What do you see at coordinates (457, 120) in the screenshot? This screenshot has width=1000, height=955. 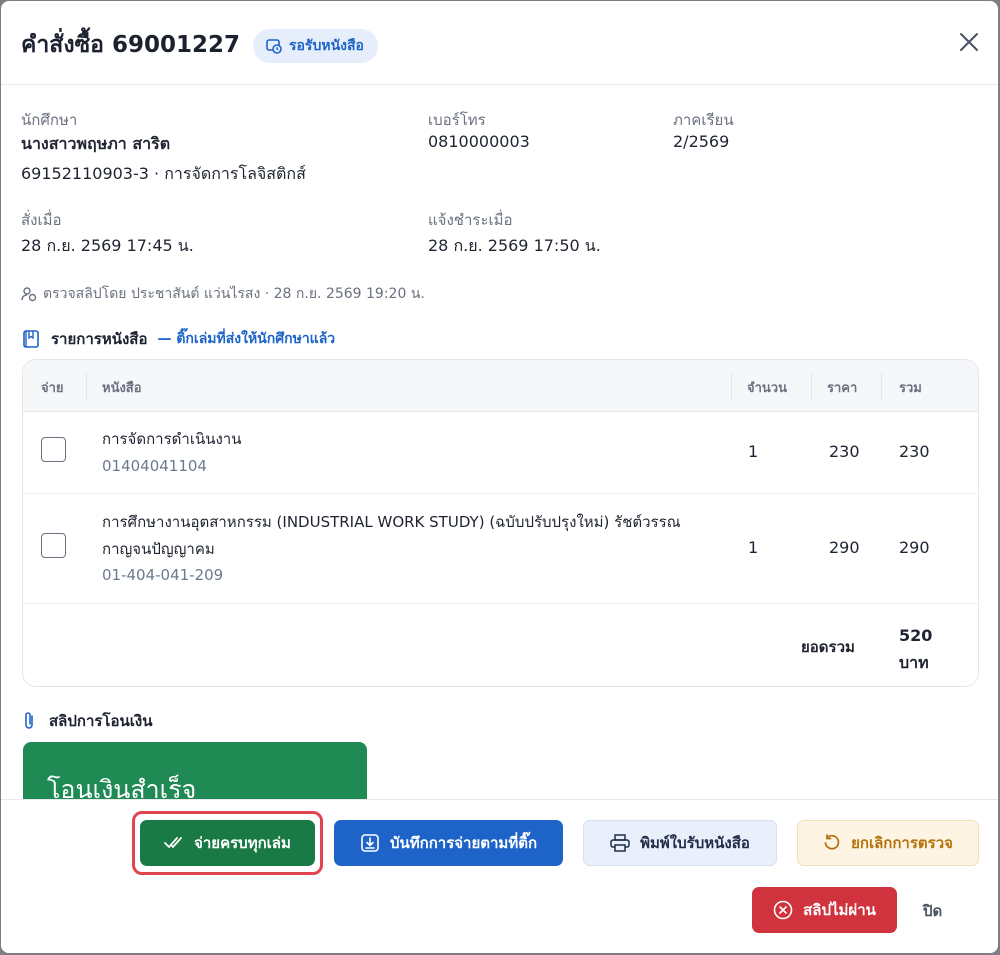 I see `phone-label: เบอร์โทร` at bounding box center [457, 120].